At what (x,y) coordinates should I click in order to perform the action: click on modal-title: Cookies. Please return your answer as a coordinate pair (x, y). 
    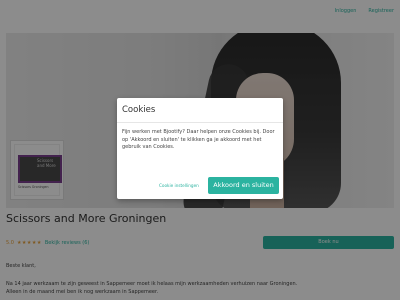
    Looking at the image, I should click on (139, 110).